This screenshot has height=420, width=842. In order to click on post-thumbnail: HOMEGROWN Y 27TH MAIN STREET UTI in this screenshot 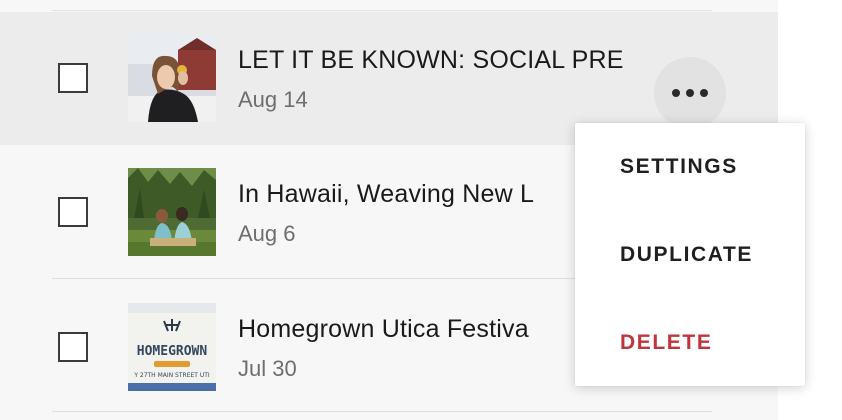, I will do `click(172, 347)`.